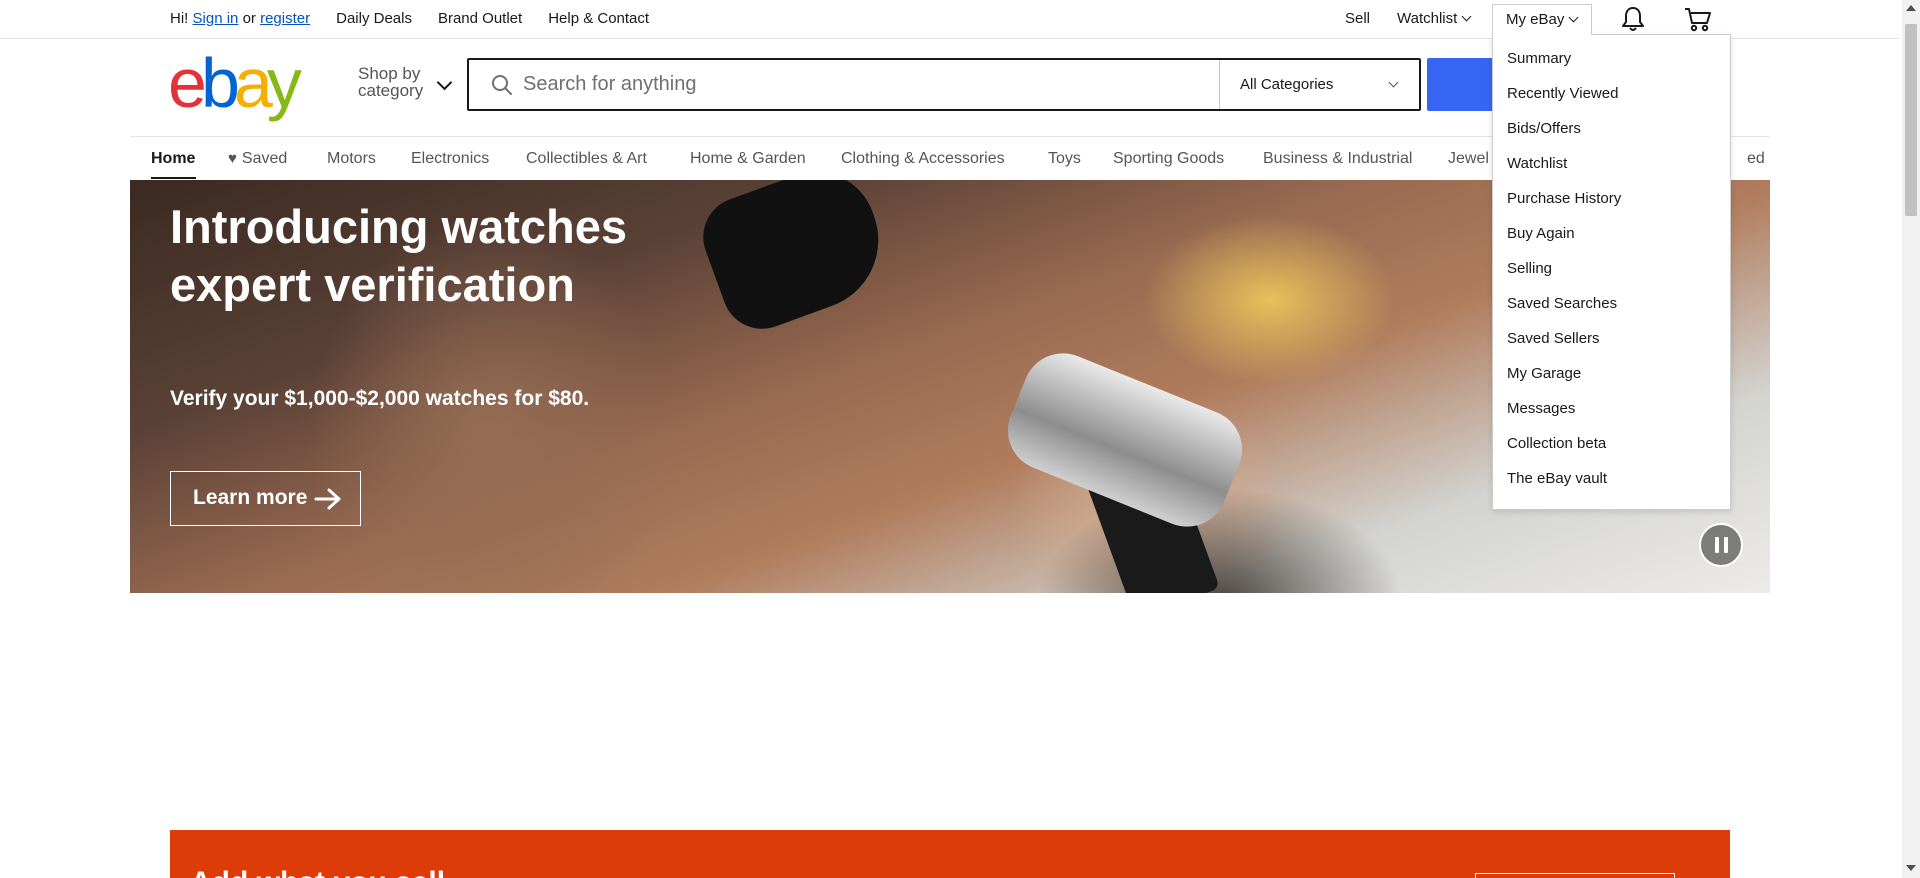 The width and height of the screenshot is (1920, 878). I want to click on promo-banner: Add what you sell, so click(950, 854).